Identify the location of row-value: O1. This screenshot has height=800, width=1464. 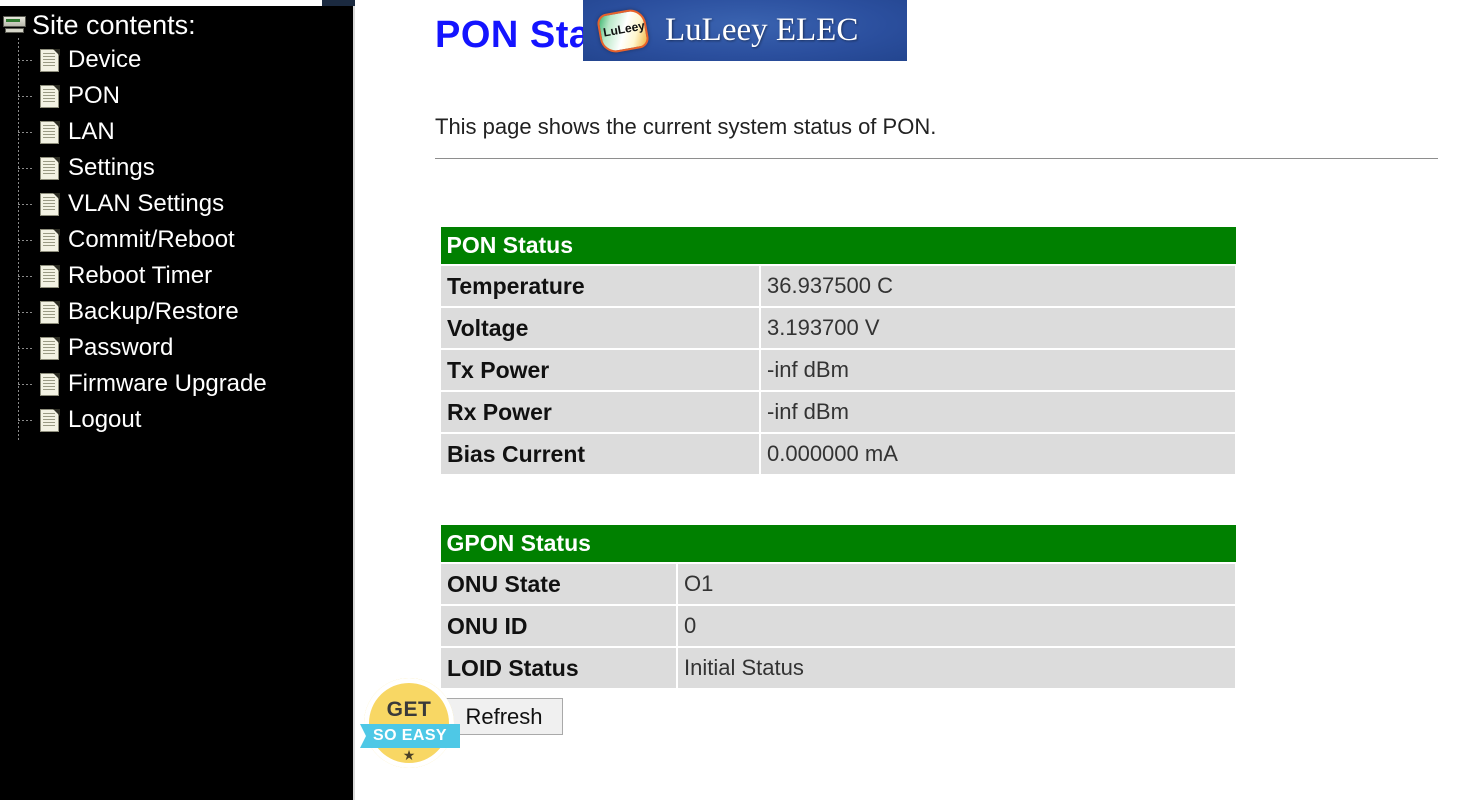
(956, 584).